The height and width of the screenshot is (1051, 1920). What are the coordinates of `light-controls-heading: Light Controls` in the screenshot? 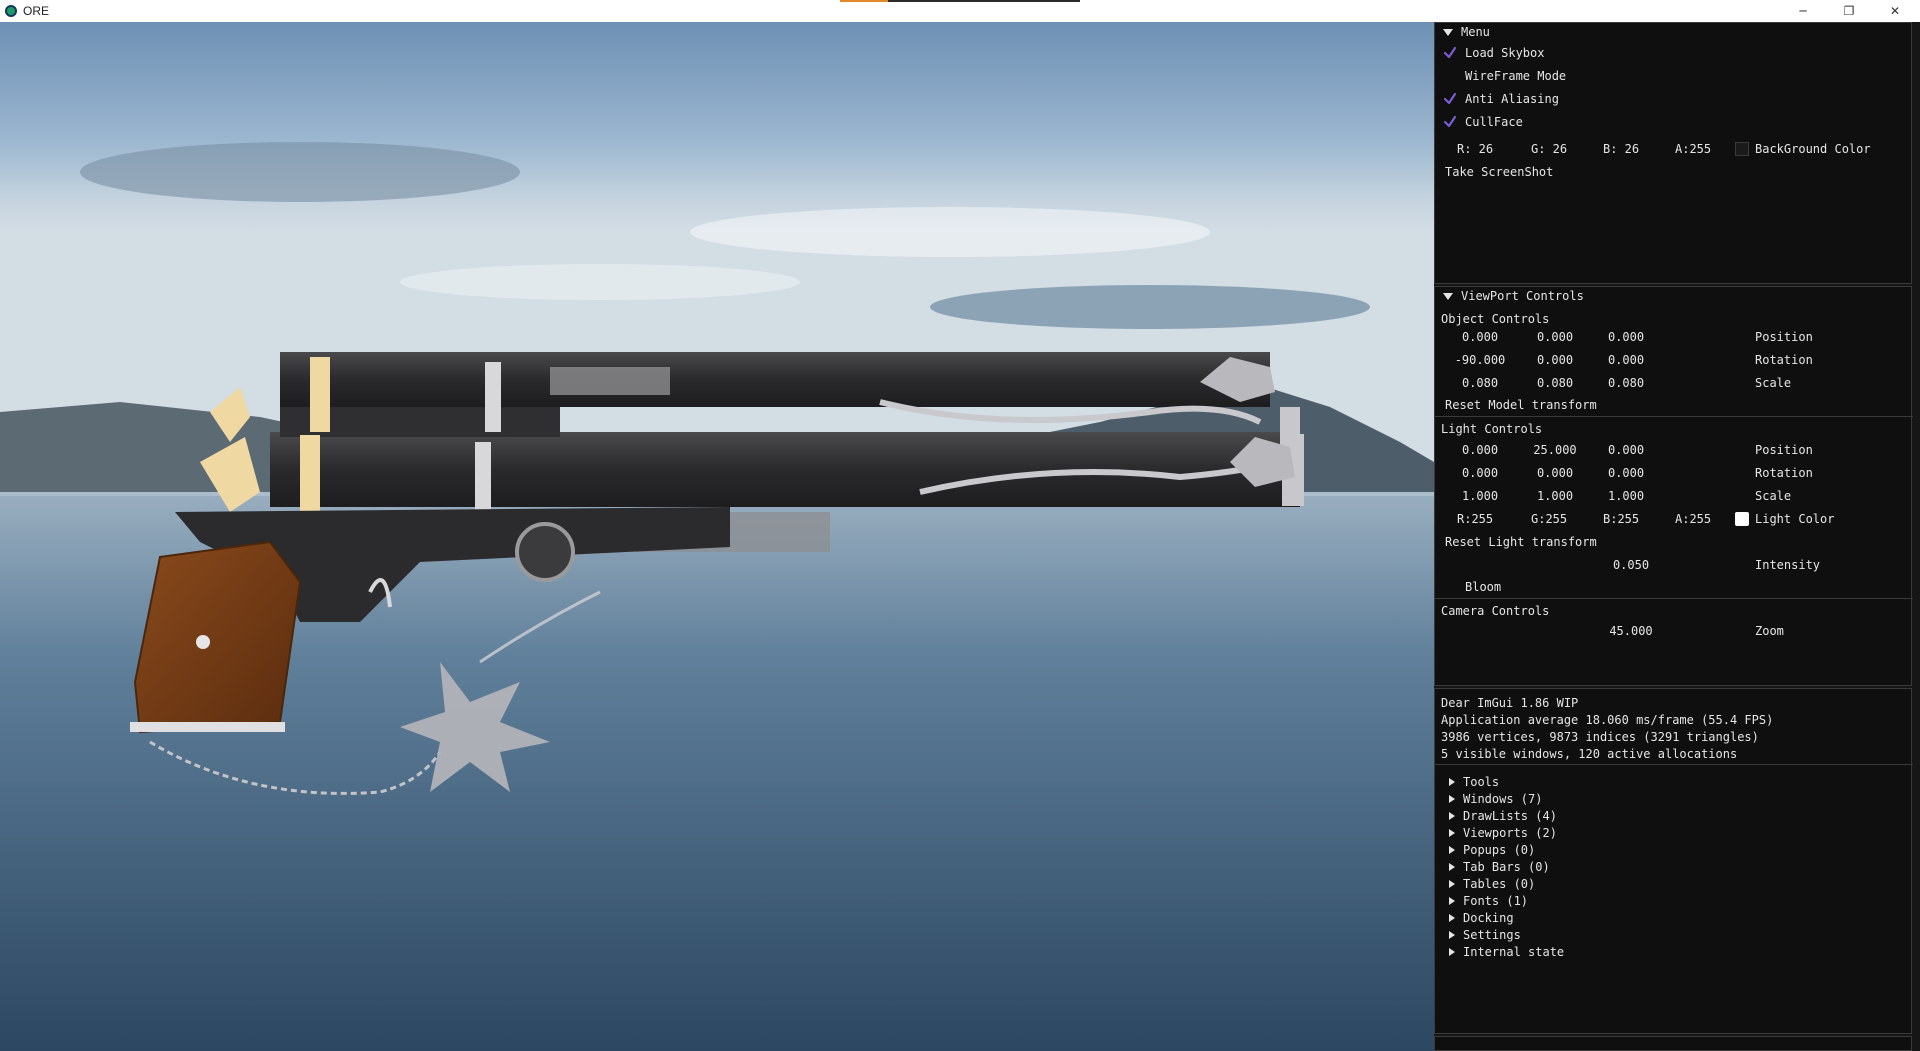 It's located at (1492, 429).